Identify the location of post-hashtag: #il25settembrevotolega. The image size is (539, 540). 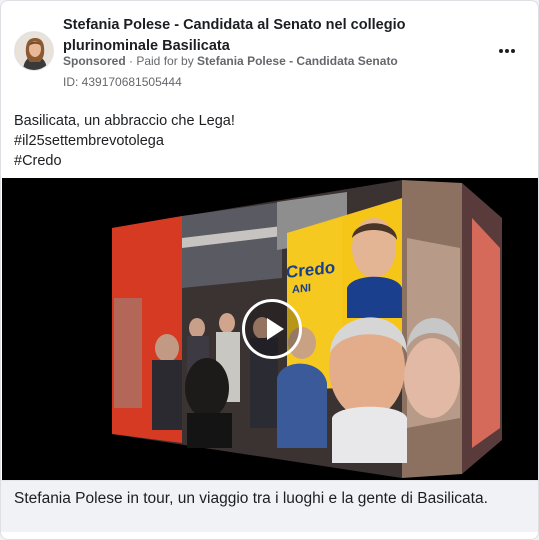
(124, 141).